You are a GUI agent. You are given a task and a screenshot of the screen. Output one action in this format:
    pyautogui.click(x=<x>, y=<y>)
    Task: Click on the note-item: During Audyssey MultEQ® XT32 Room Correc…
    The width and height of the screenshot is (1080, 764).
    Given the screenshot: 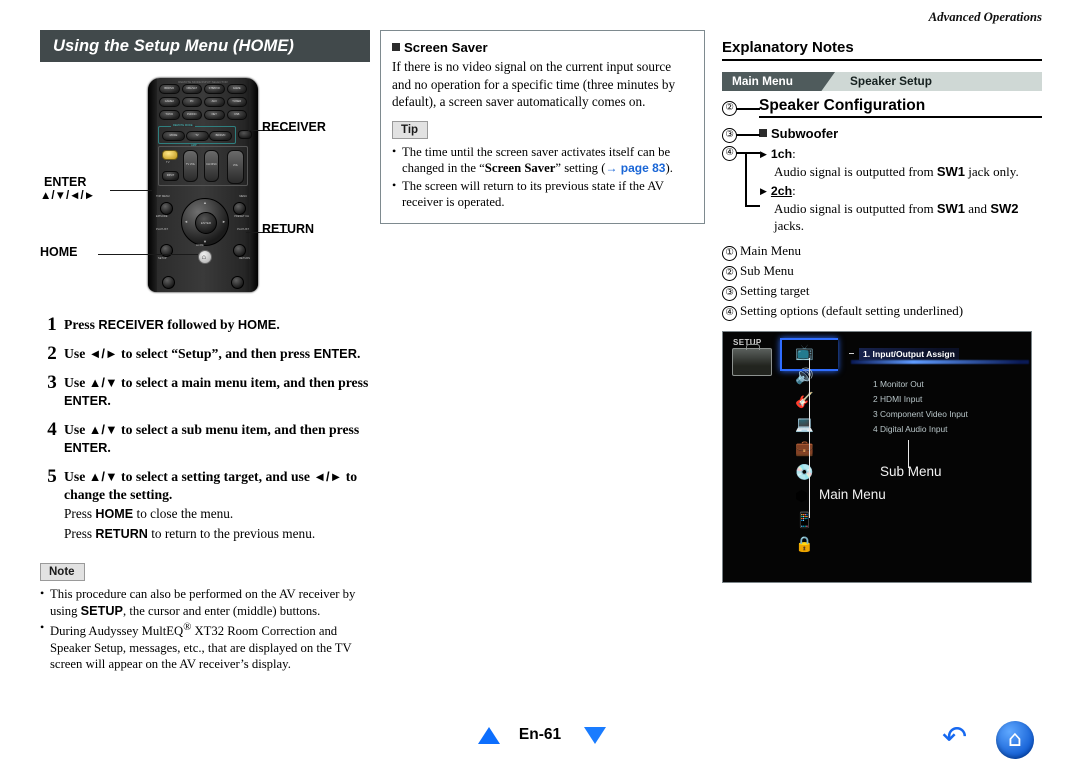 What is the action you would take?
    pyautogui.click(x=205, y=646)
    